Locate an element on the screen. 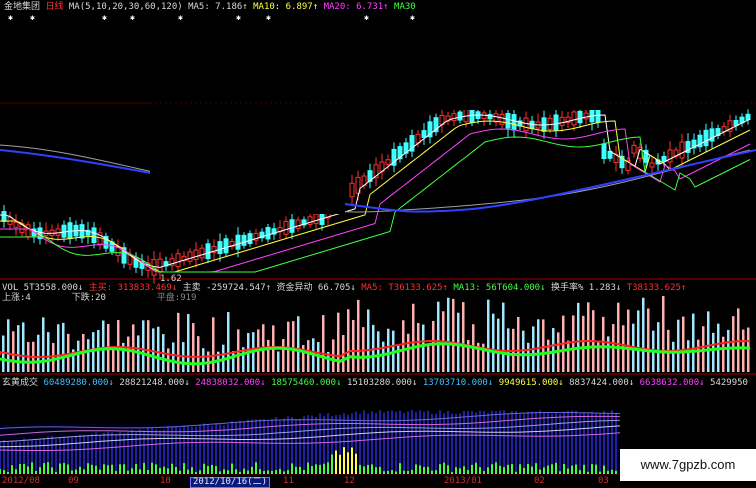 The width and height of the screenshot is (756, 488). date-label-03: 03 is located at coordinates (603, 481).